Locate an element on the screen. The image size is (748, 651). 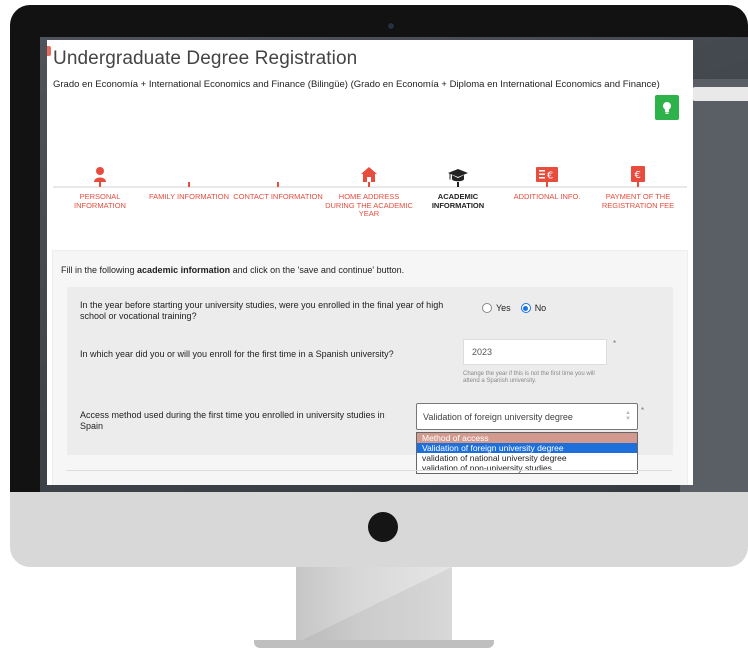
step-label: HOME ADDRESS DURING THE ACADEMIC YEAR is located at coordinates (369, 205).